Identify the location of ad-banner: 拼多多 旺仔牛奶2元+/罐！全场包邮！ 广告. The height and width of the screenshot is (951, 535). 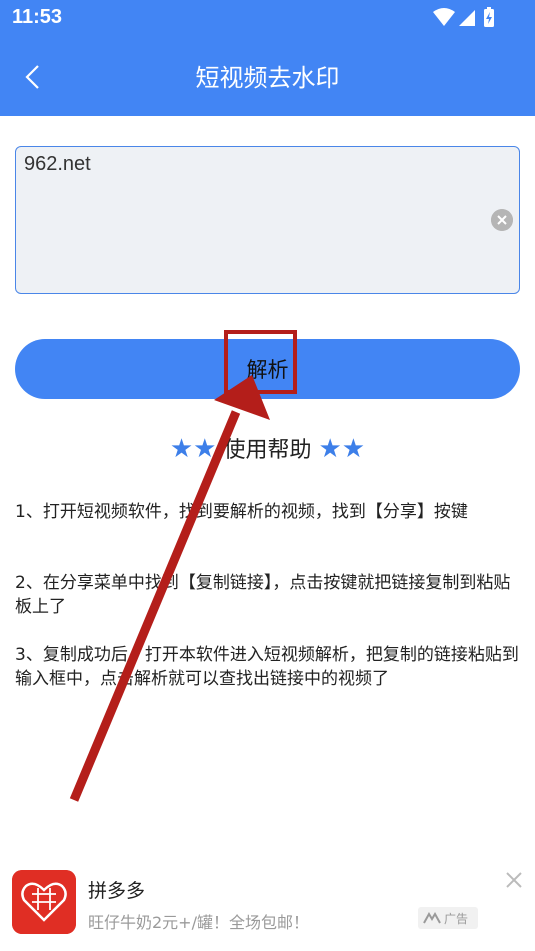
(267, 906).